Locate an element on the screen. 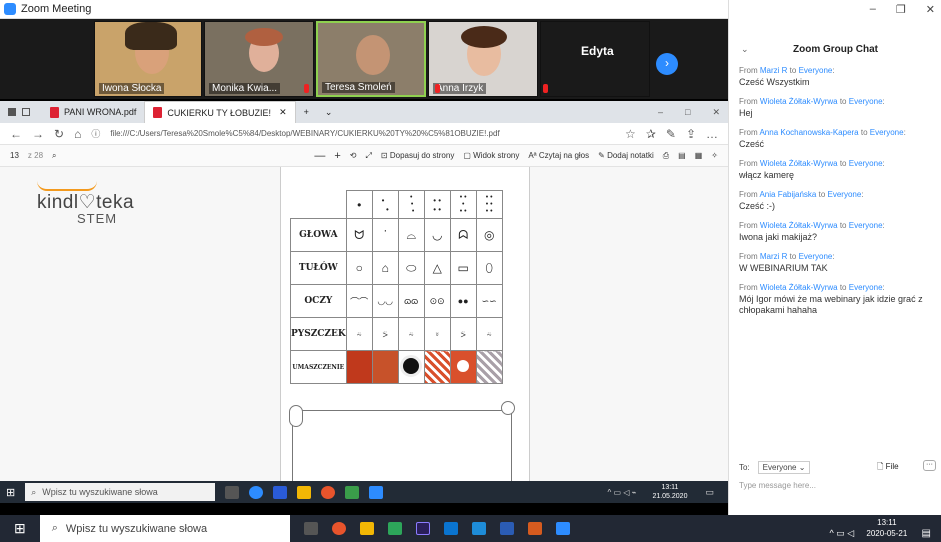  zoom-out-icon: — is located at coordinates (319, 156).